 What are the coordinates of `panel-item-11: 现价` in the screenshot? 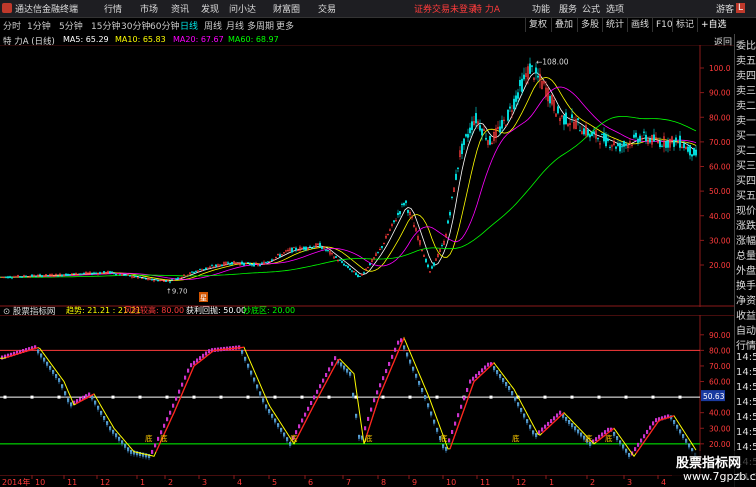 It's located at (746, 209).